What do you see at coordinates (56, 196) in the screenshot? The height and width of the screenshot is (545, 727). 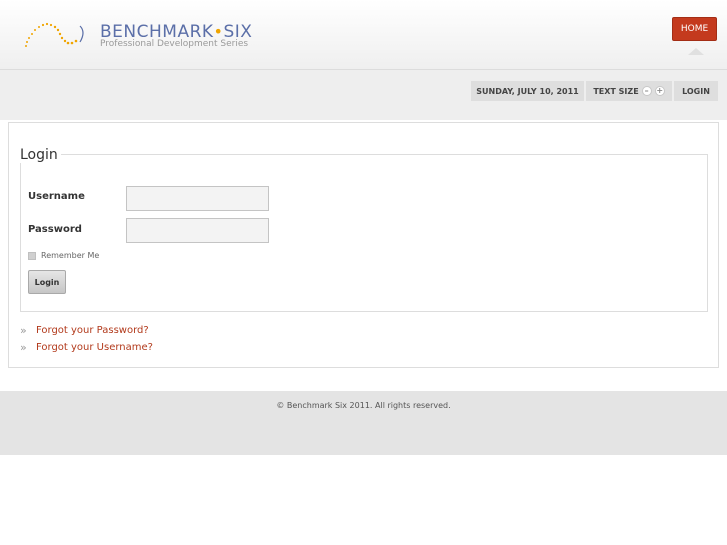 I see `username-label: Username` at bounding box center [56, 196].